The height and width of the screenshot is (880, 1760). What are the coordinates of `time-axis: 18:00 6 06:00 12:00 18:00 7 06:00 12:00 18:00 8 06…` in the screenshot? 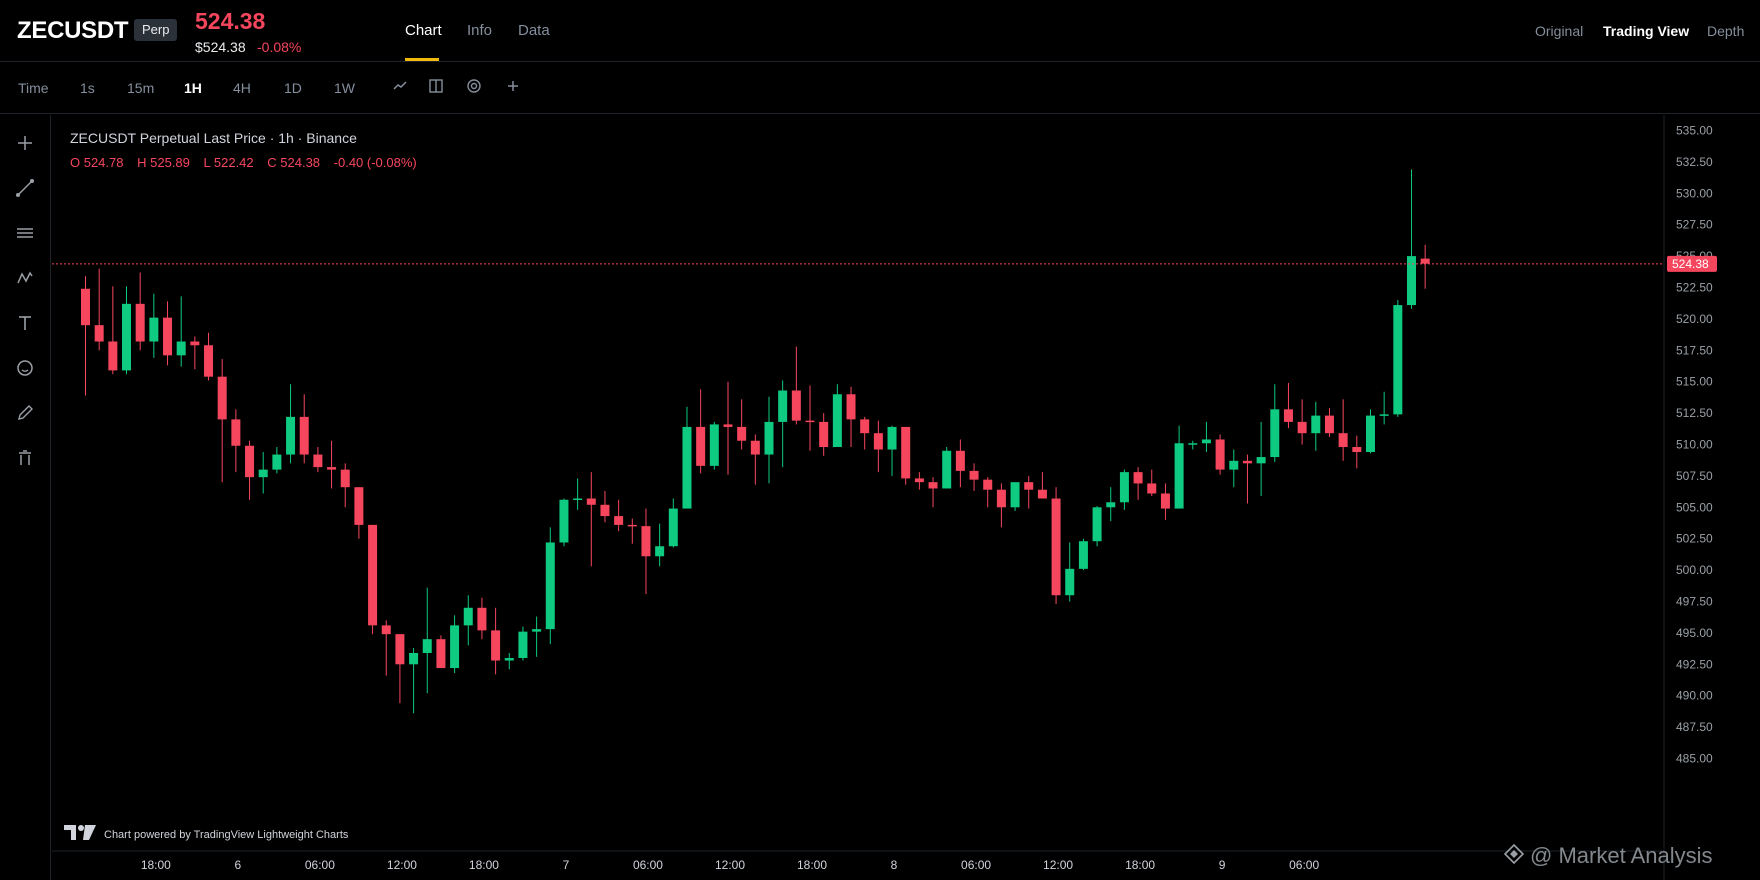 It's located at (730, 865).